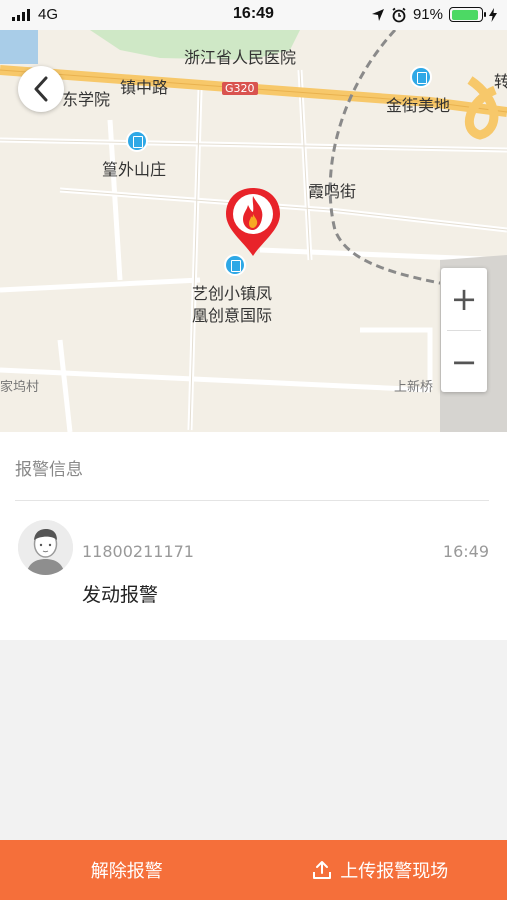 The width and height of the screenshot is (507, 900). Describe the element at coordinates (252, 500) in the screenshot. I see `divider` at that location.